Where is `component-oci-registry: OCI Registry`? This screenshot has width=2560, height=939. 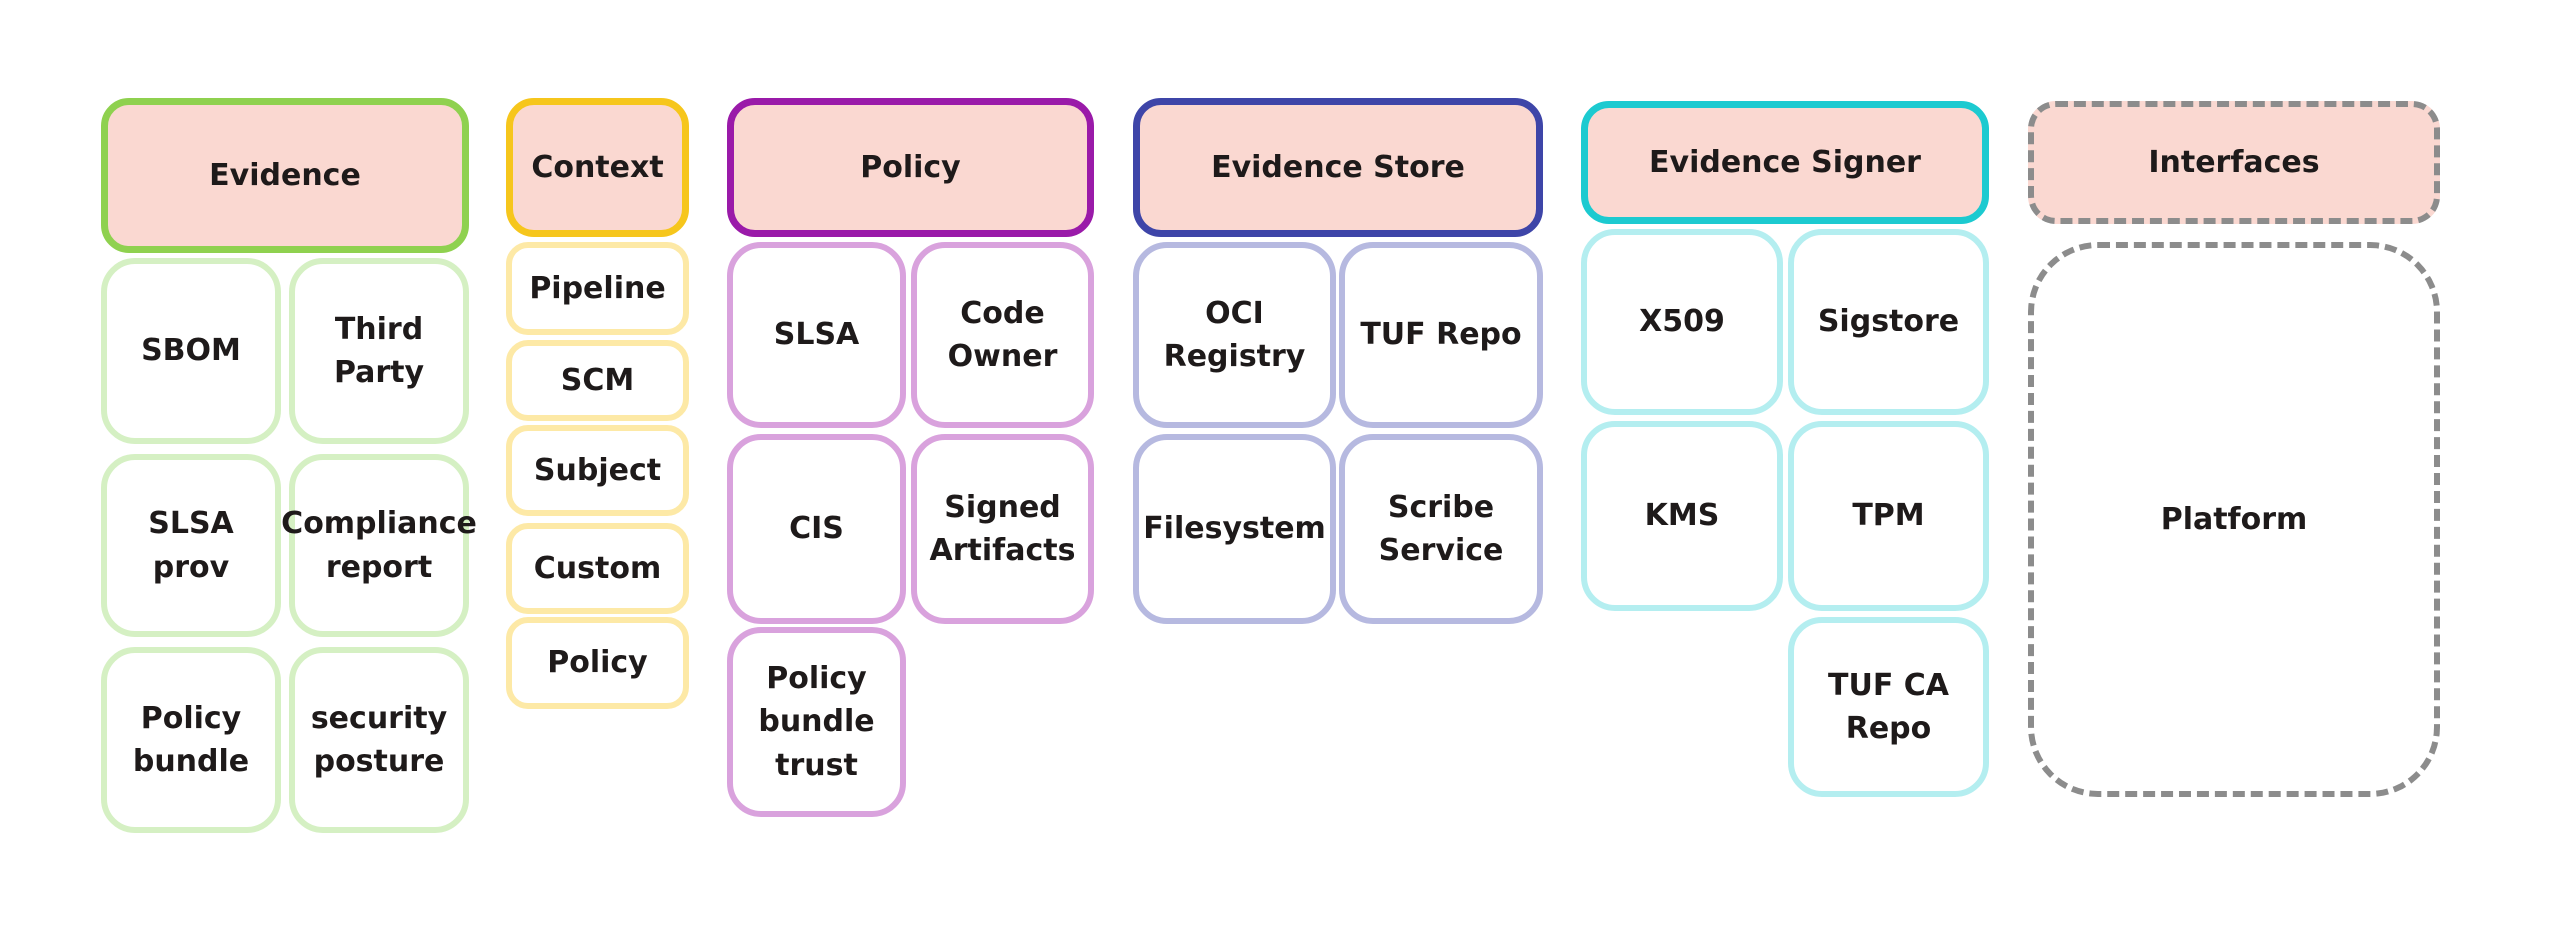 component-oci-registry: OCI Registry is located at coordinates (1234, 335).